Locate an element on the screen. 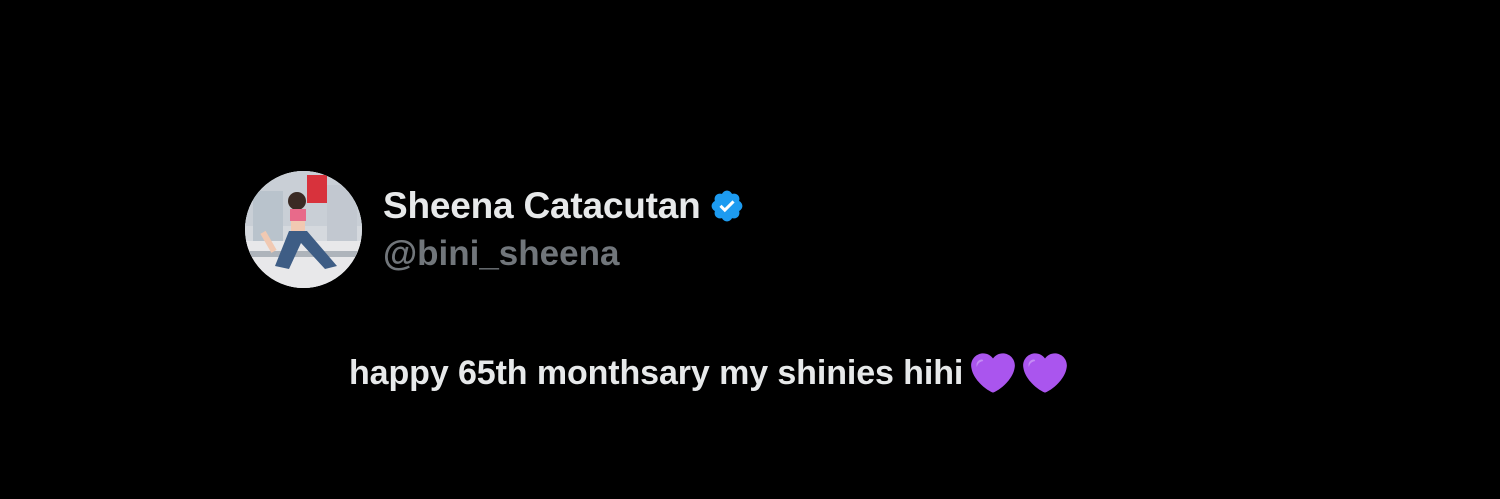  tweet-text: happy 65th monthsary my shinies hihi is located at coordinates (656, 373).